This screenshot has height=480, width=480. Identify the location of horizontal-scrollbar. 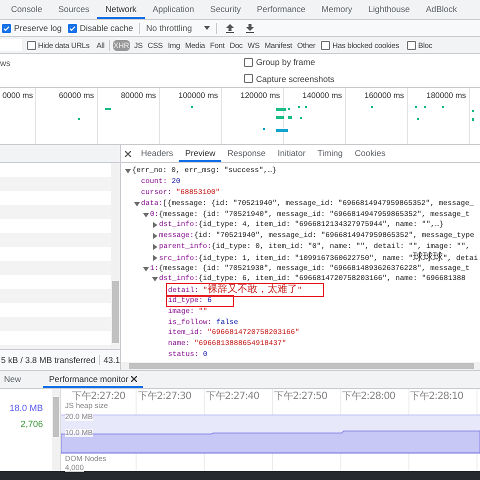
(300, 366).